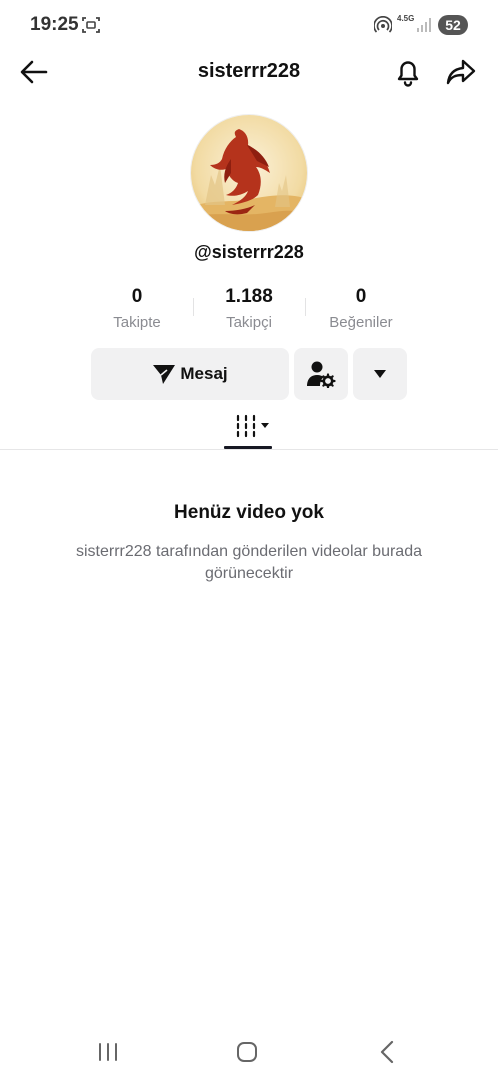 The height and width of the screenshot is (1080, 498). I want to click on recent-apps-icon, so click(108, 1052).